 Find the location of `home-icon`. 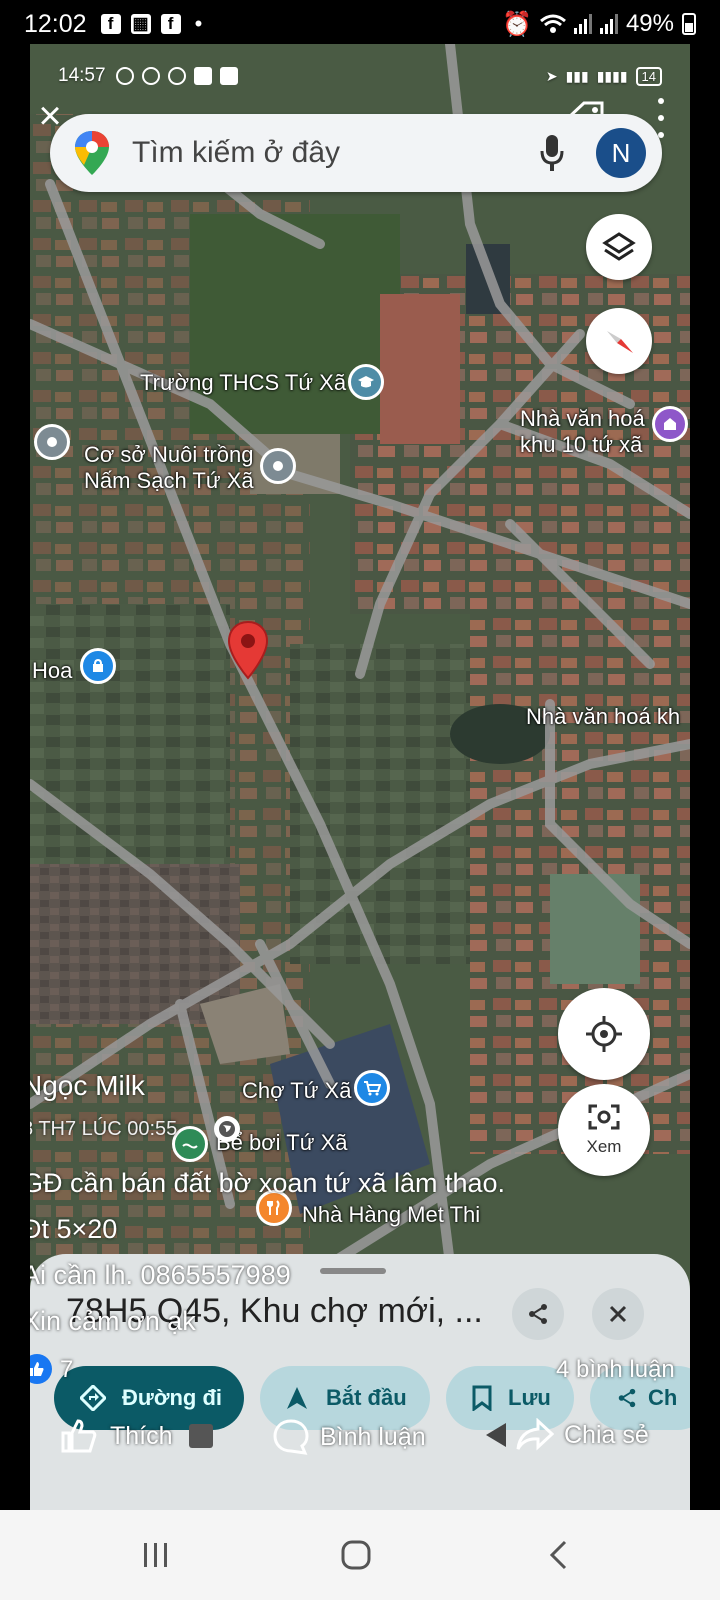

home-icon is located at coordinates (356, 1555).